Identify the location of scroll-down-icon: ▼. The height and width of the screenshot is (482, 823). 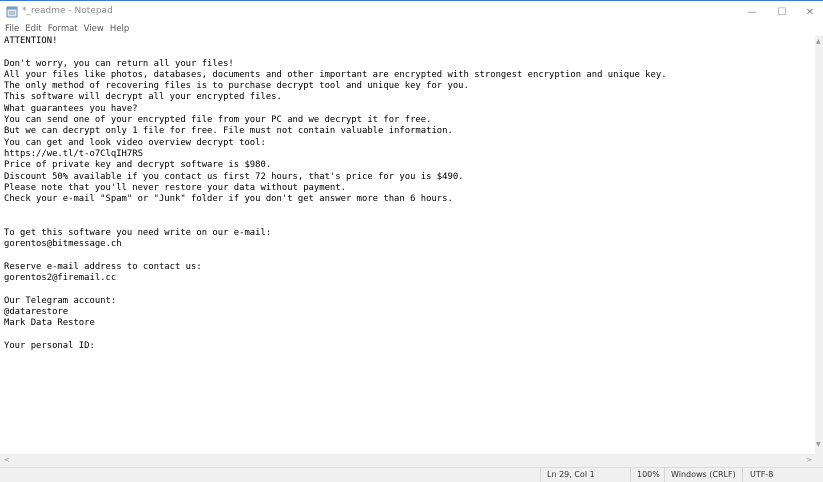
(818, 444).